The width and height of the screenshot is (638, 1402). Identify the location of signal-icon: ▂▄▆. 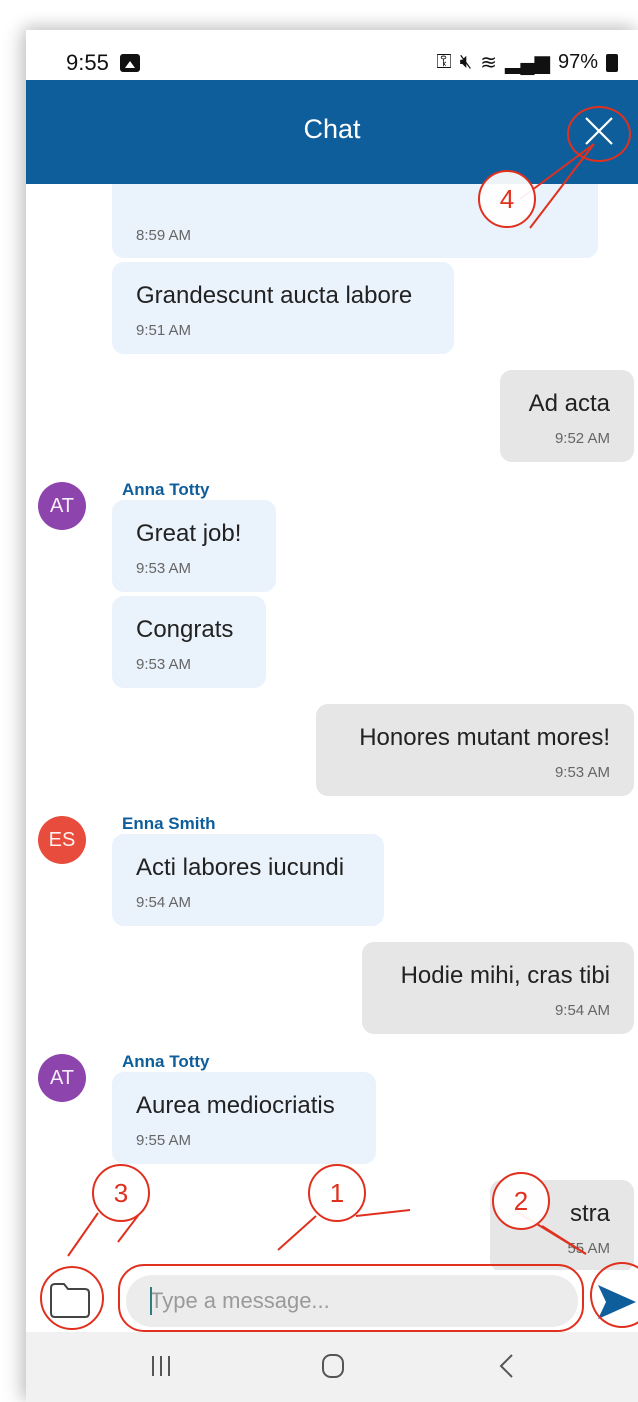
(527, 63).